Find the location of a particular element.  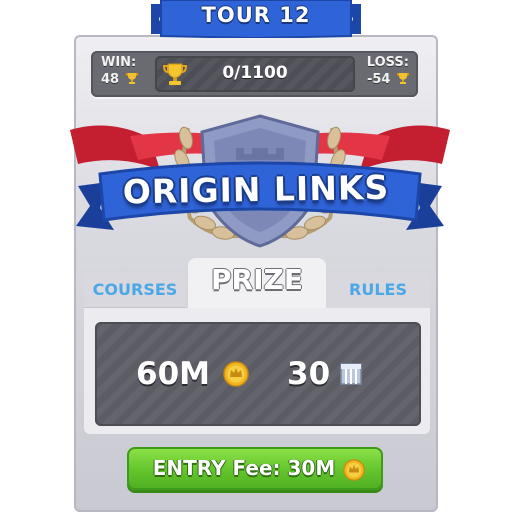

tab-prize: PRIZE is located at coordinates (257, 285).